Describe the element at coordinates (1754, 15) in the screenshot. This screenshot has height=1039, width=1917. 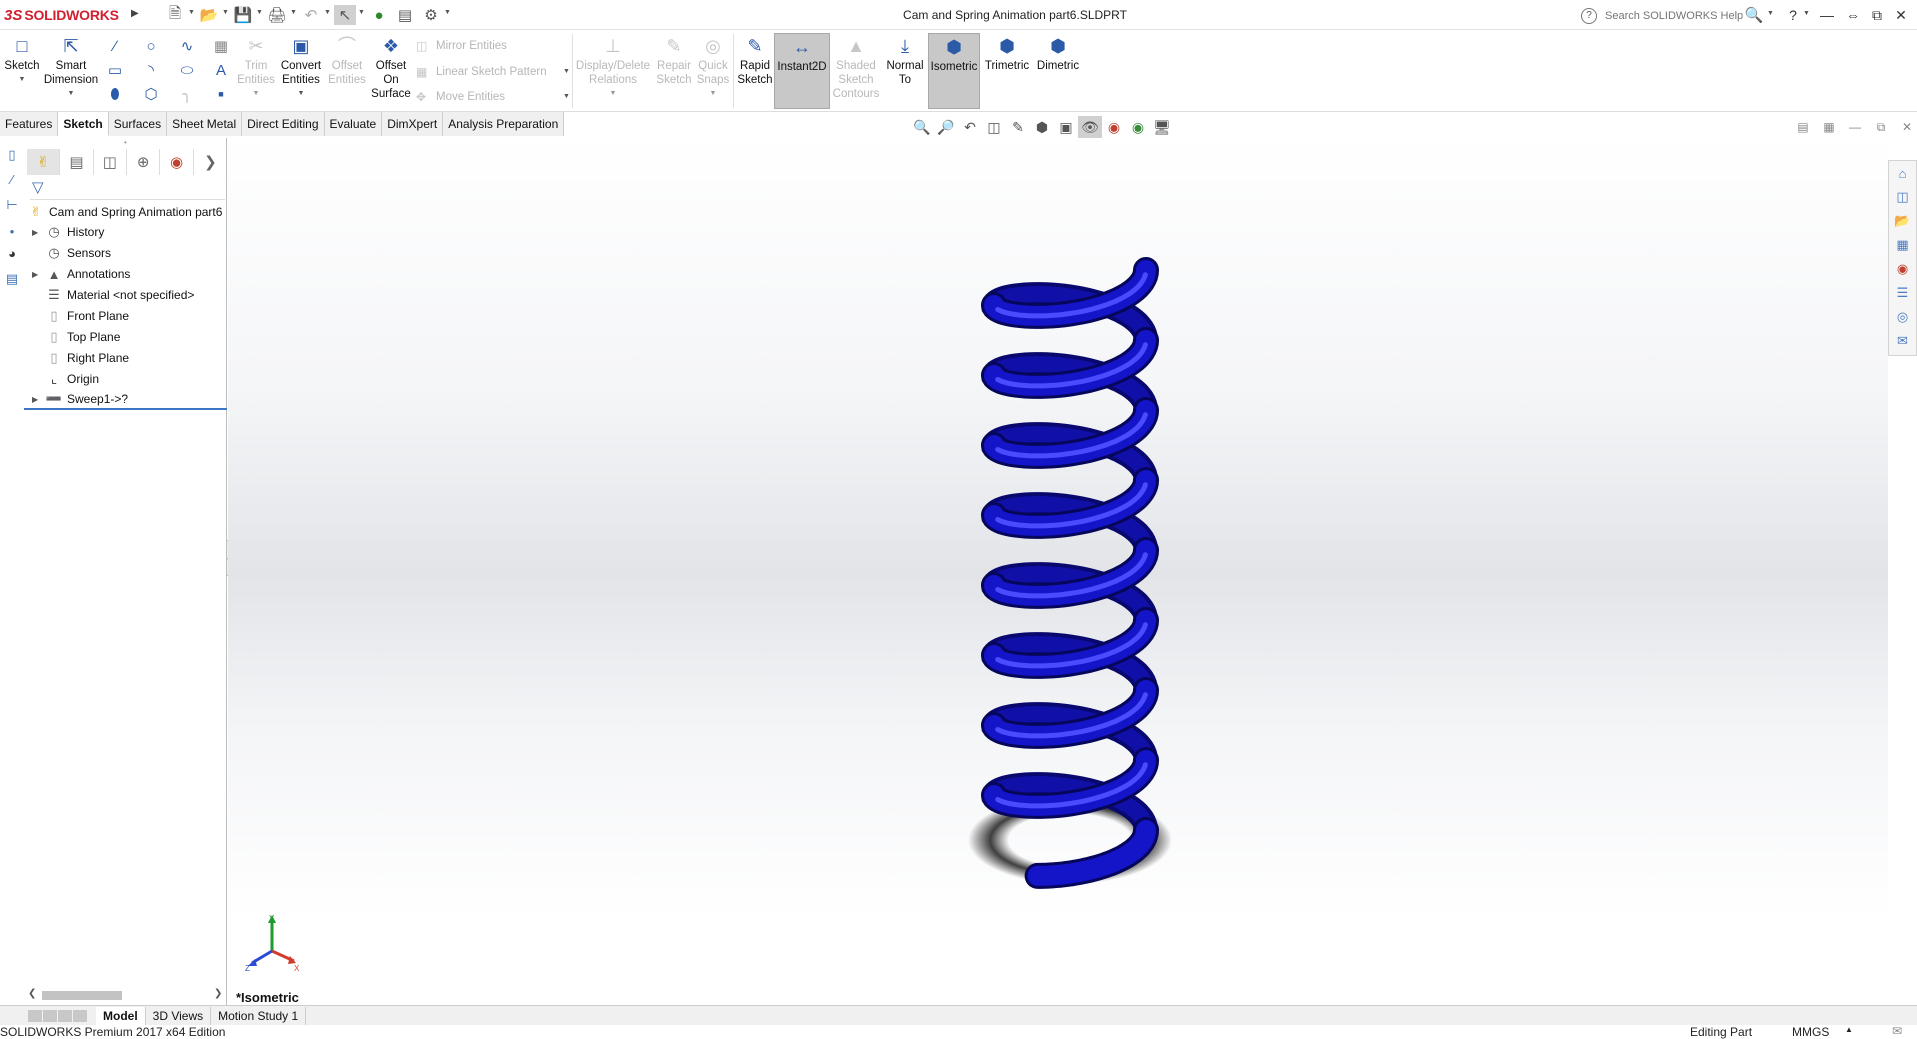
I see `search-magnifier-icon: 🔍` at that location.